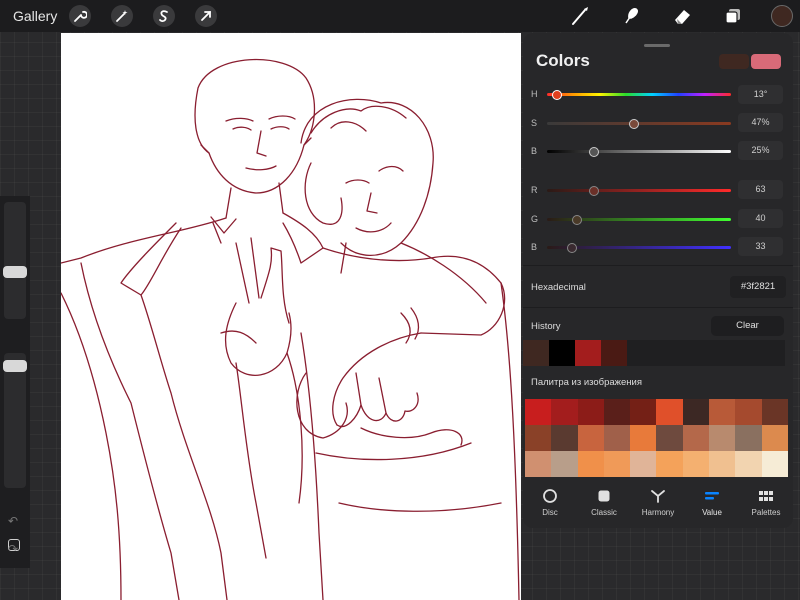 The image size is (800, 600). I want to click on history-swatches, so click(654, 353).